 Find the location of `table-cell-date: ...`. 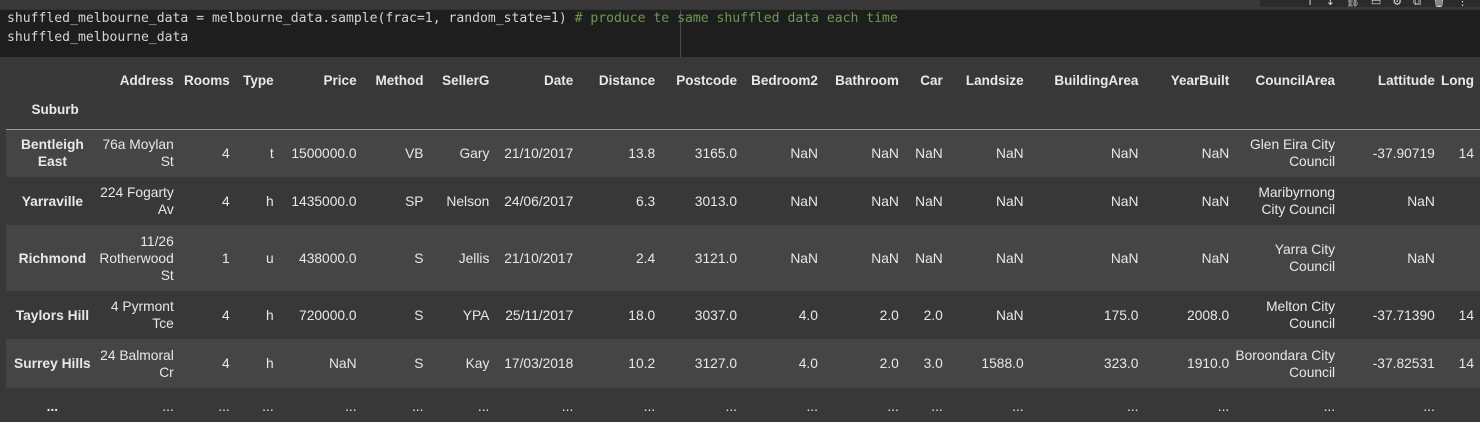

table-cell-date: ... is located at coordinates (567, 406).